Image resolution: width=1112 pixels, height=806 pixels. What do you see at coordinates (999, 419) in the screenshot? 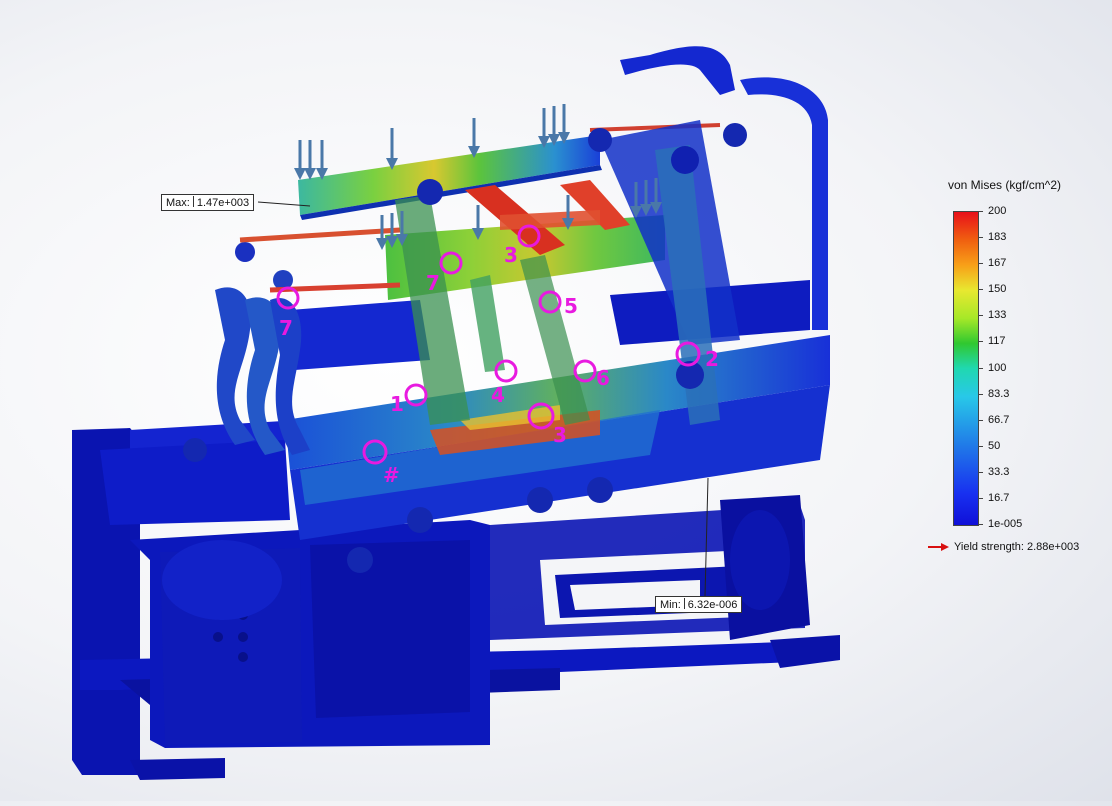
I see `legend-tick-label: 66.7` at bounding box center [999, 419].